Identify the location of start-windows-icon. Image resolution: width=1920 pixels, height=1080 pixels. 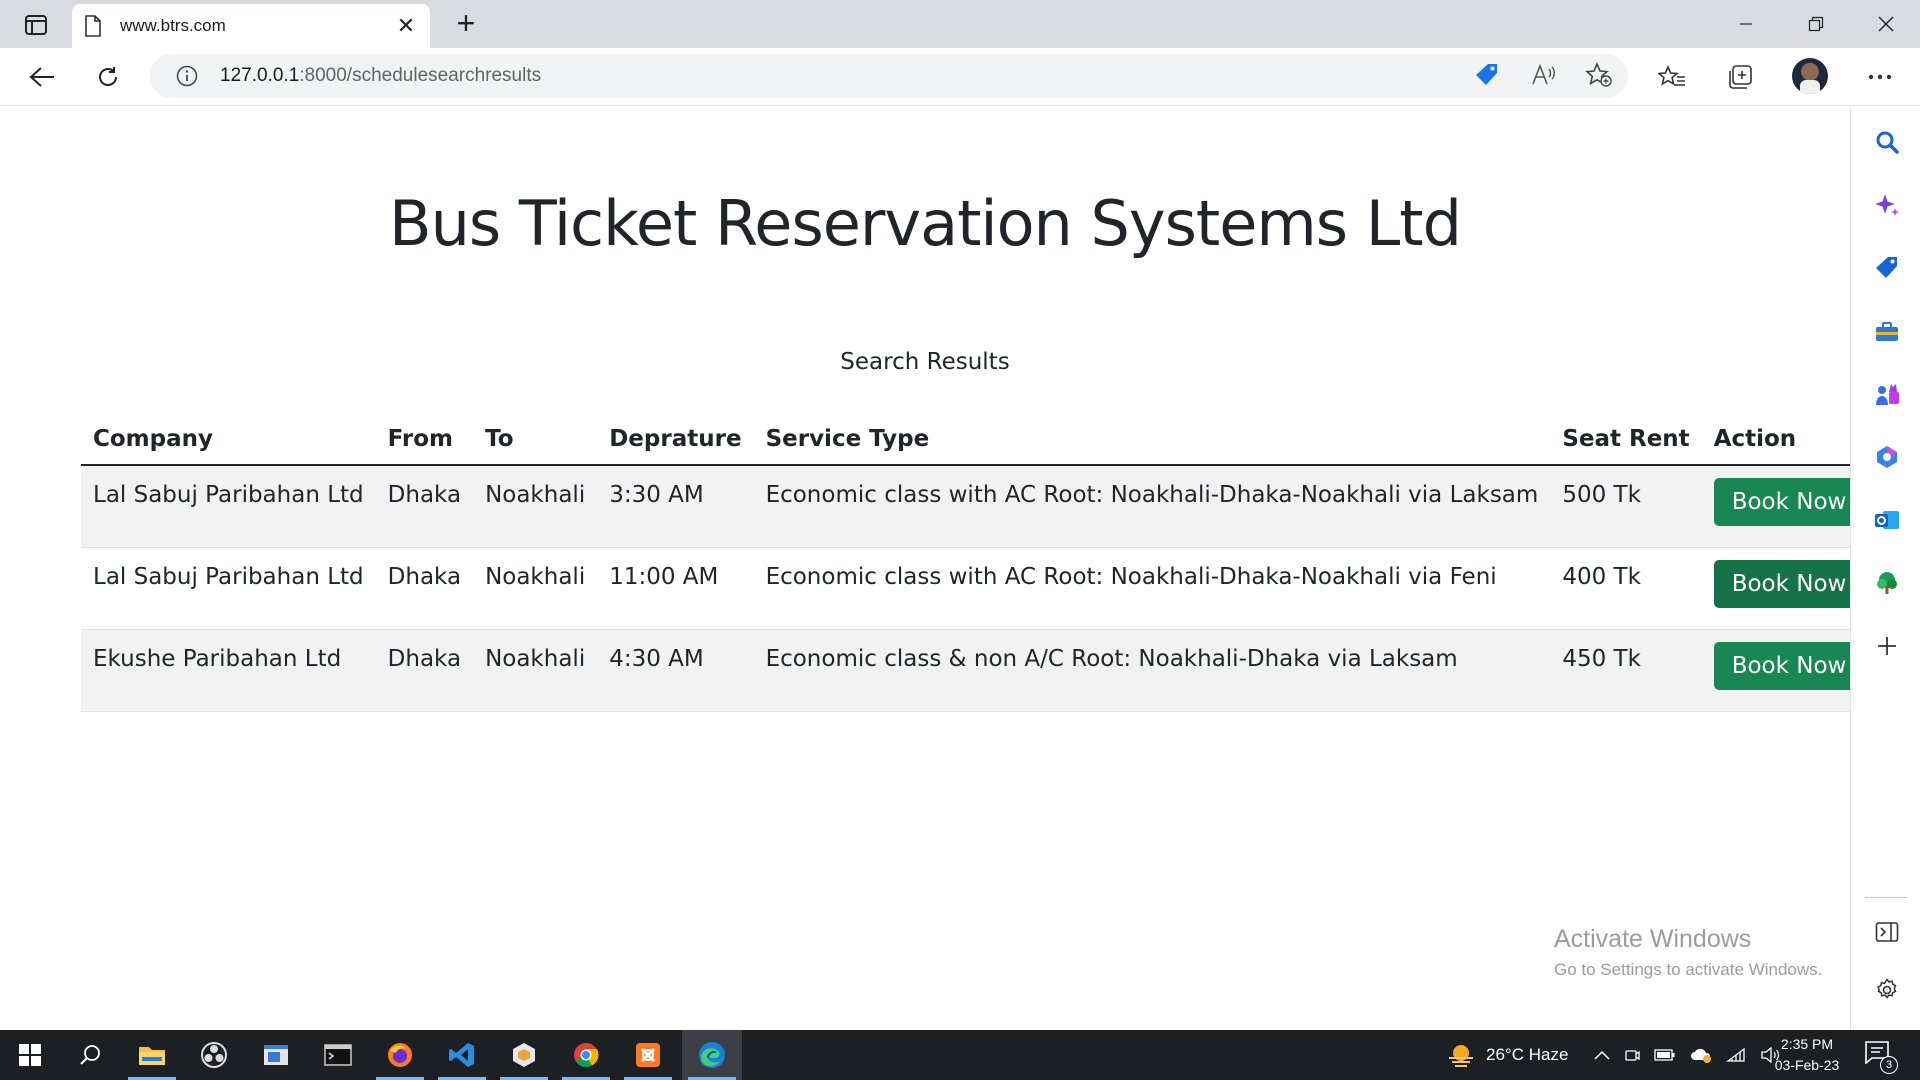
(30, 1055).